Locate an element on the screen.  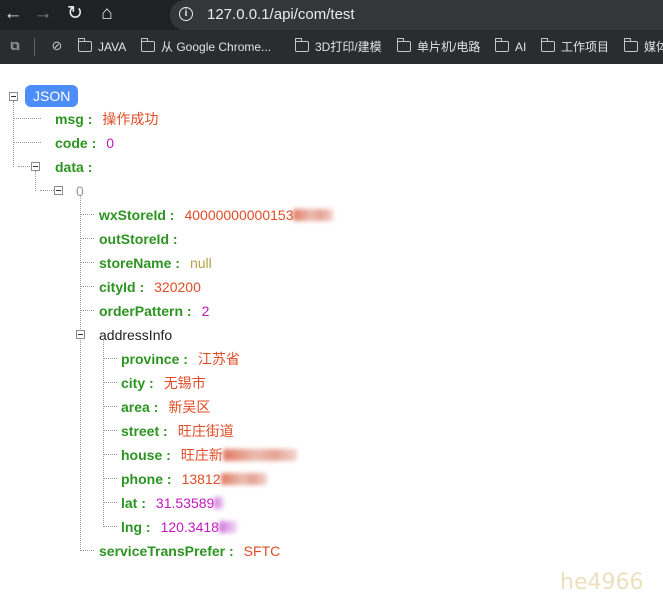
json-key: city is located at coordinates (133, 383).